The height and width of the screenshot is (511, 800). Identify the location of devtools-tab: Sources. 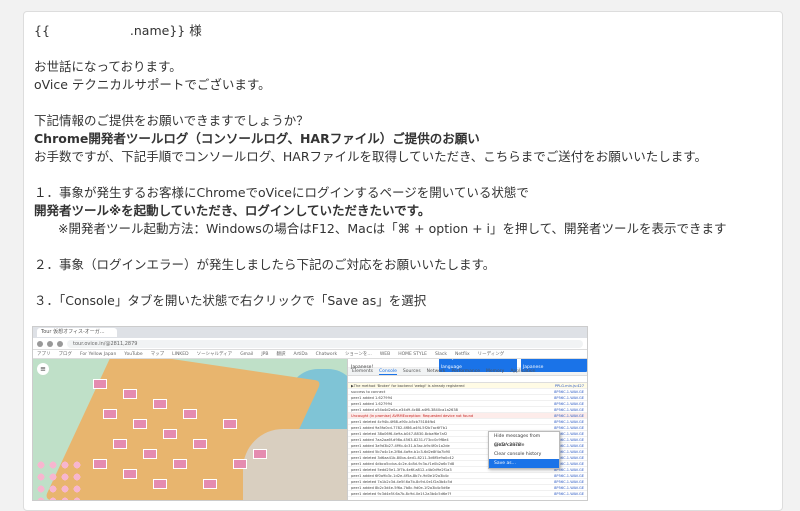
(411, 371).